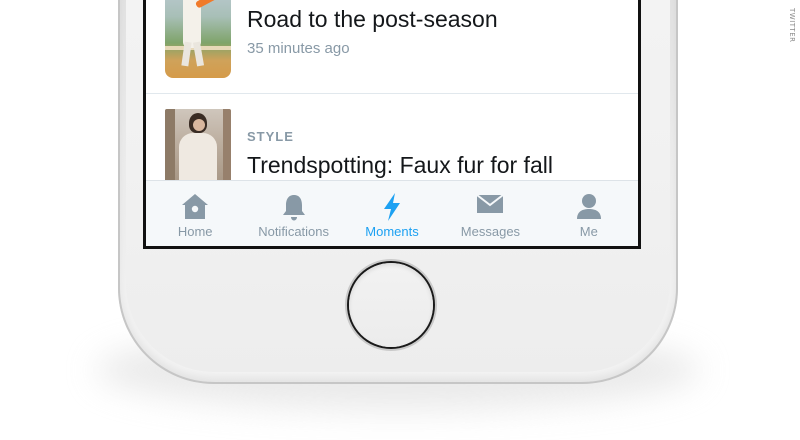 Image resolution: width=800 pixels, height=440 pixels. I want to click on tab-home: Home, so click(195, 213).